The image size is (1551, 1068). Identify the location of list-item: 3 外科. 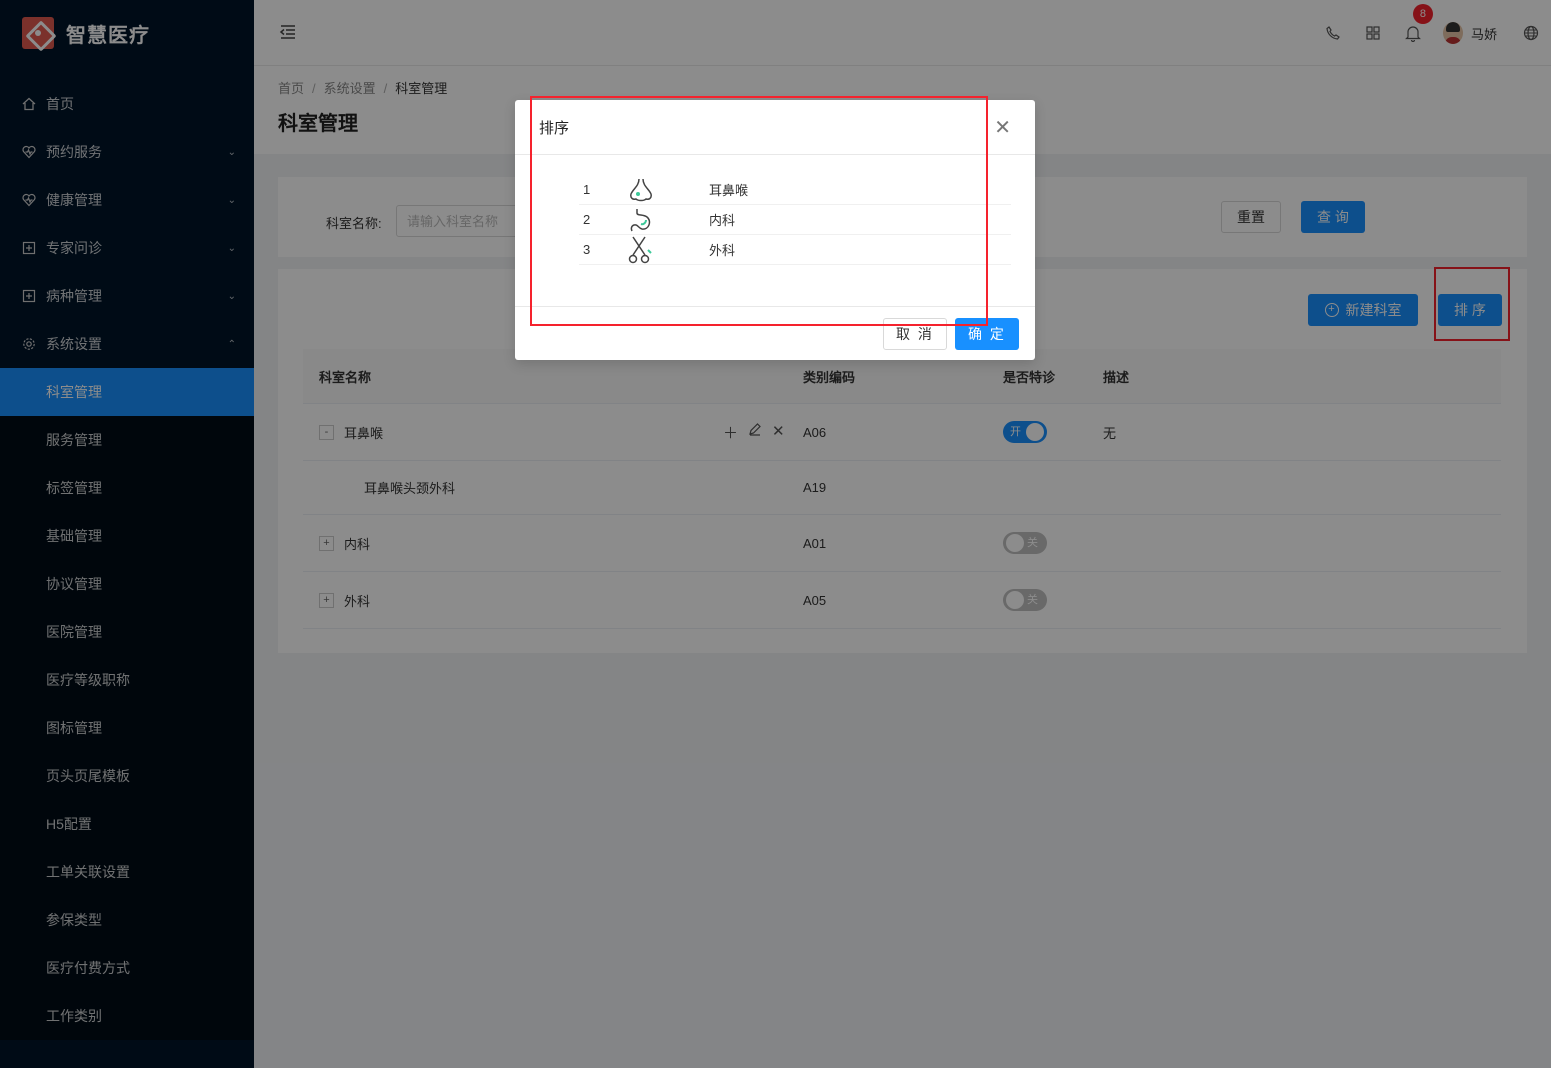
(795, 250).